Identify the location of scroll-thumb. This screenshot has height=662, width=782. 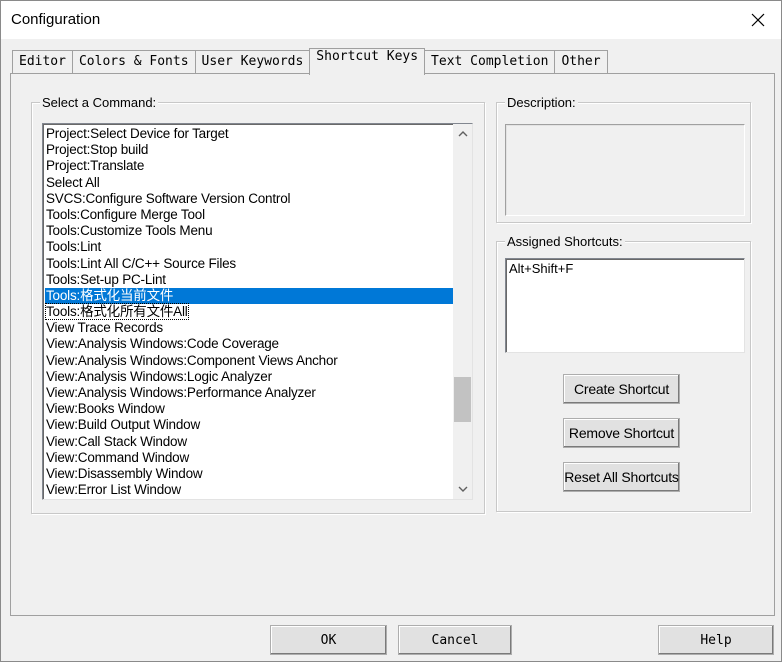
(462, 399).